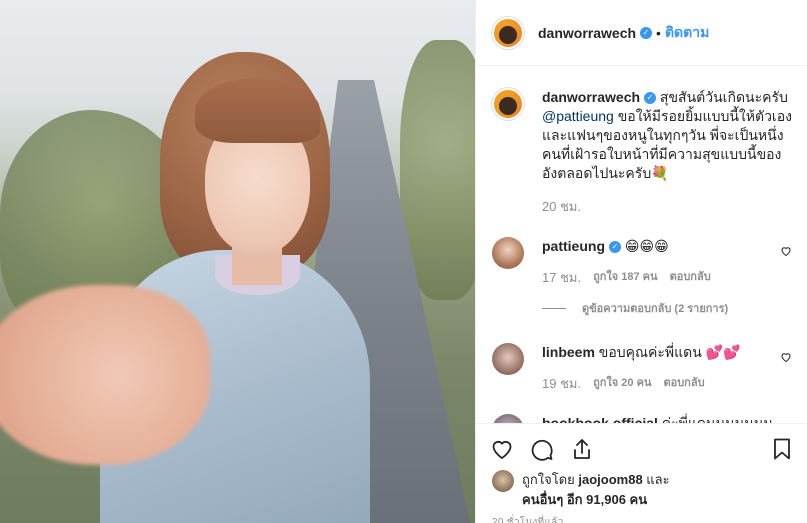 This screenshot has width=807, height=523. What do you see at coordinates (503, 481) in the screenshot?
I see `liker-avatar` at bounding box center [503, 481].